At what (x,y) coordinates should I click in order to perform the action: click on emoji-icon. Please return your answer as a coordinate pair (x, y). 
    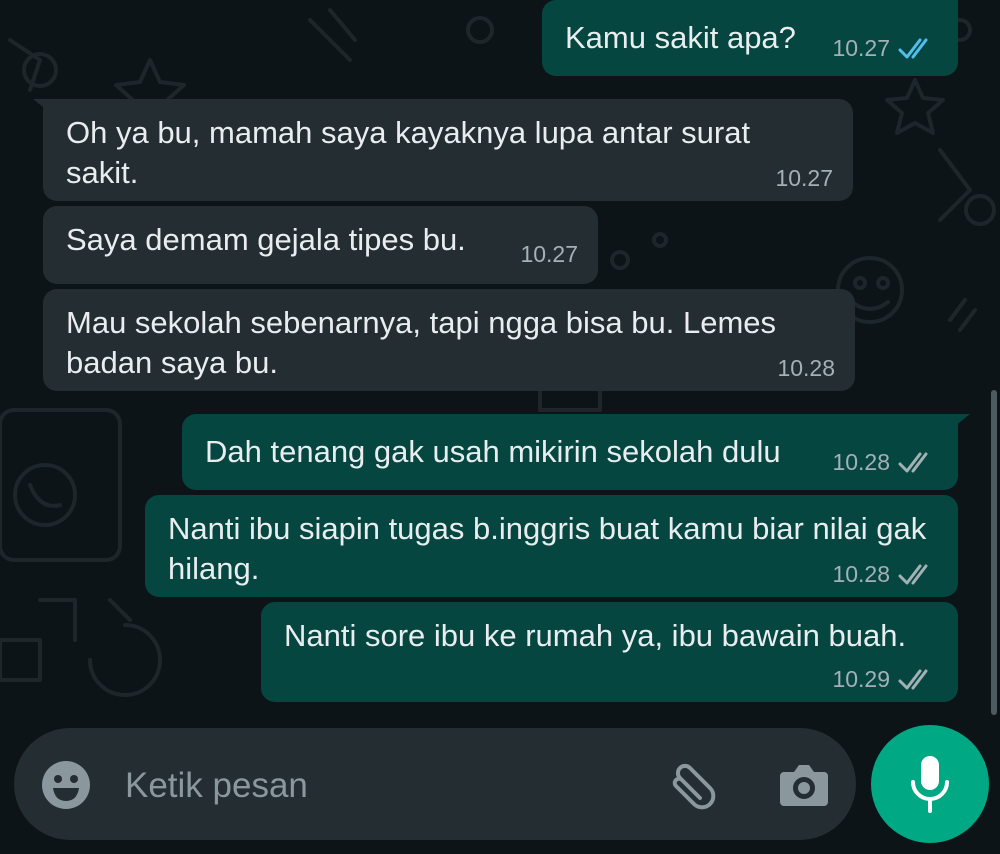
    Looking at the image, I should click on (66, 785).